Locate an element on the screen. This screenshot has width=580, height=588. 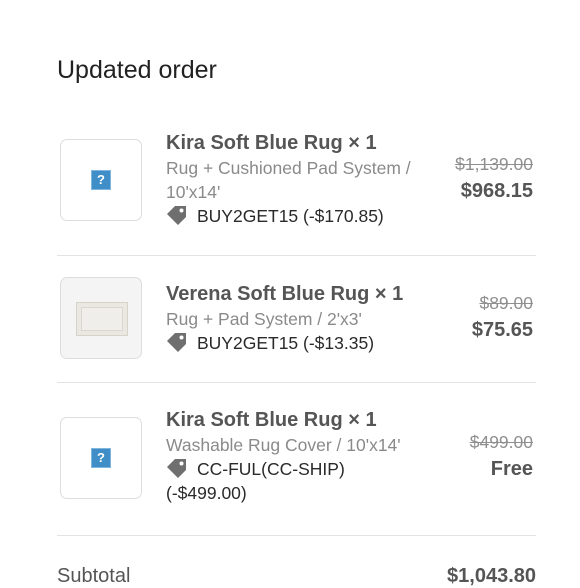
item-discount: BUY2GET15 (-$13.35) is located at coordinates (301, 343).